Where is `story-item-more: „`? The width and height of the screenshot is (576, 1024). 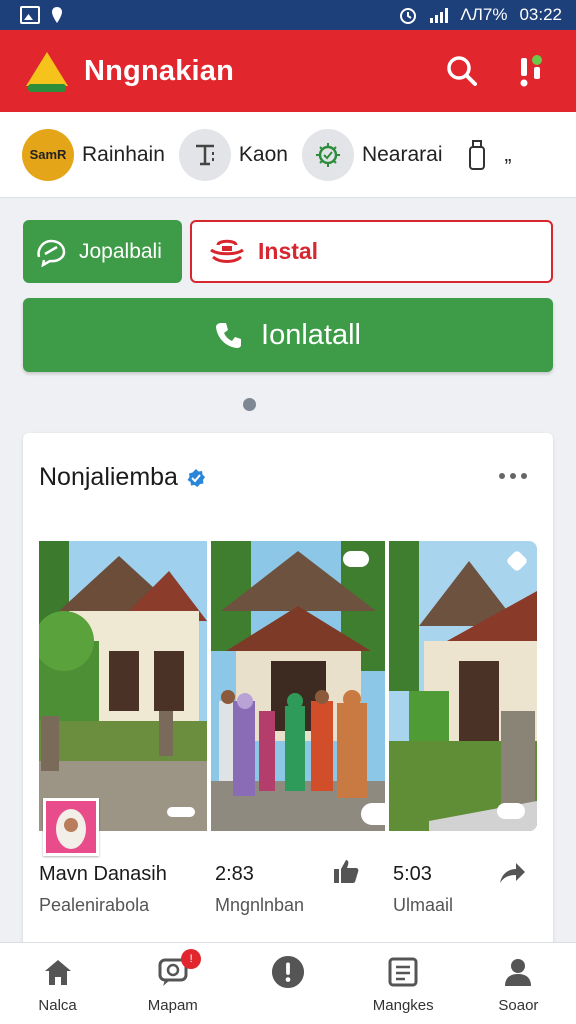 story-item-more: „ is located at coordinates (484, 154).